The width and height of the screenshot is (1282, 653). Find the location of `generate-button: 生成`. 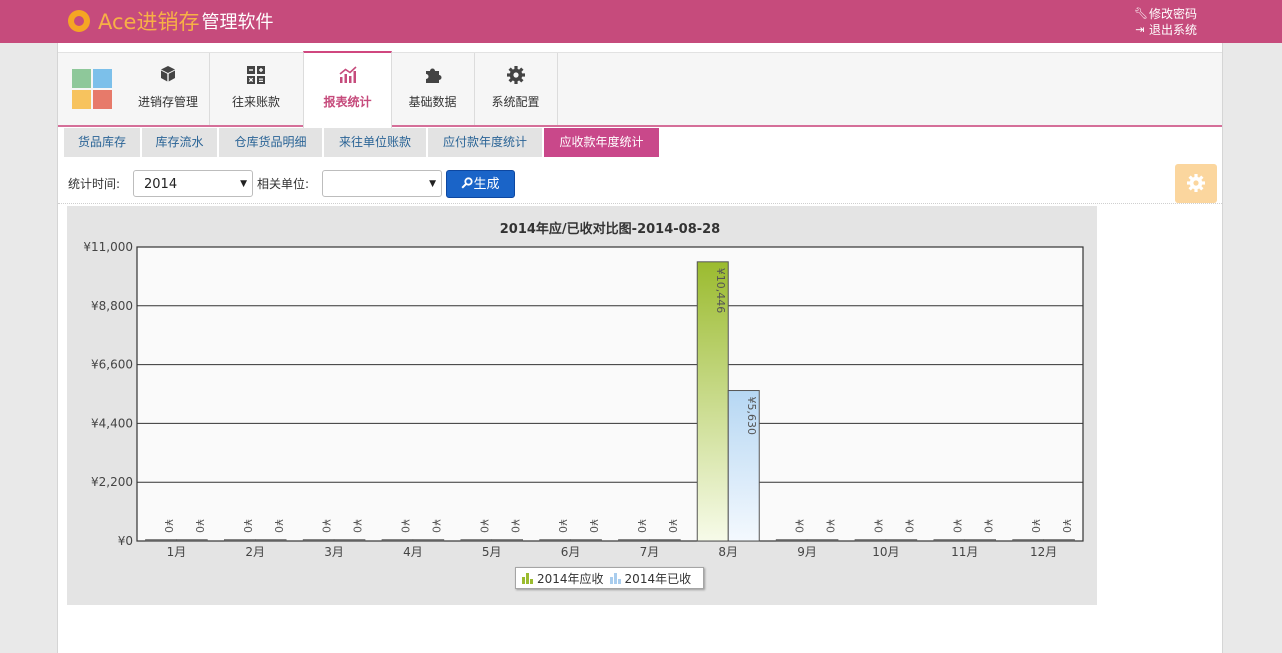

generate-button: 生成 is located at coordinates (480, 184).